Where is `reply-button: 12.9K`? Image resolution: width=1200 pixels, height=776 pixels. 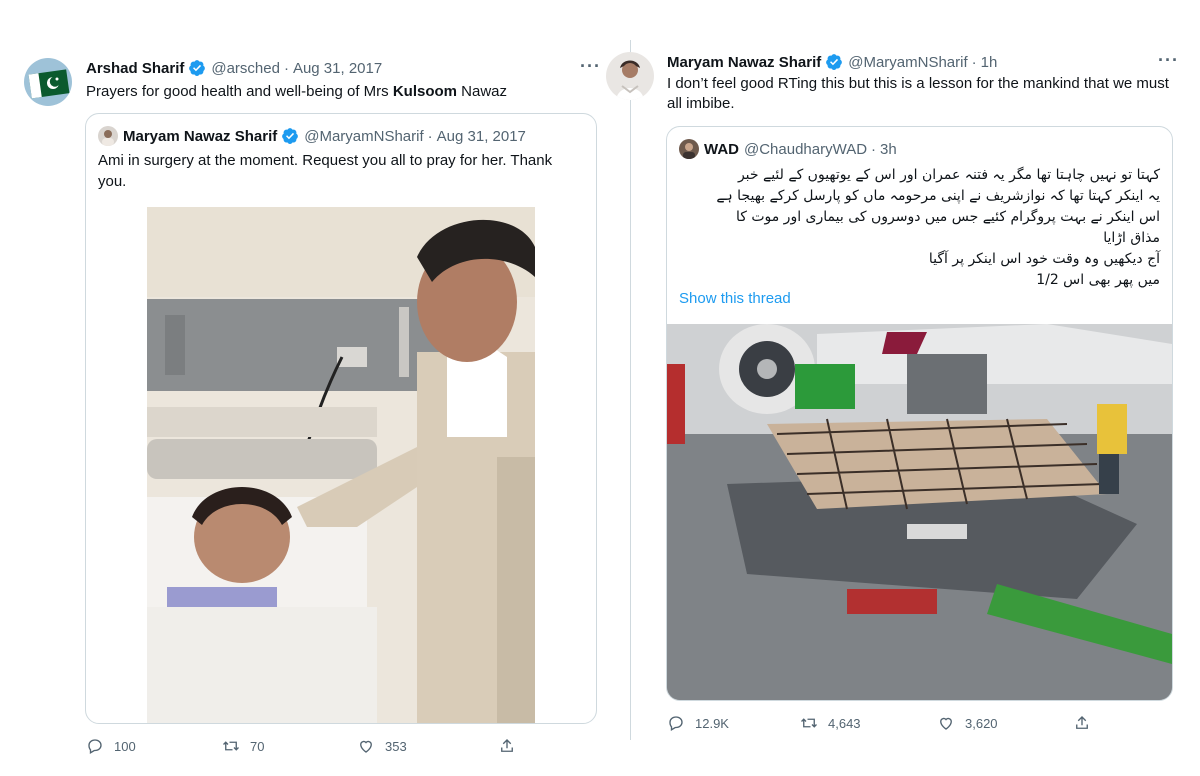
reply-button: 12.9K is located at coordinates (698, 723).